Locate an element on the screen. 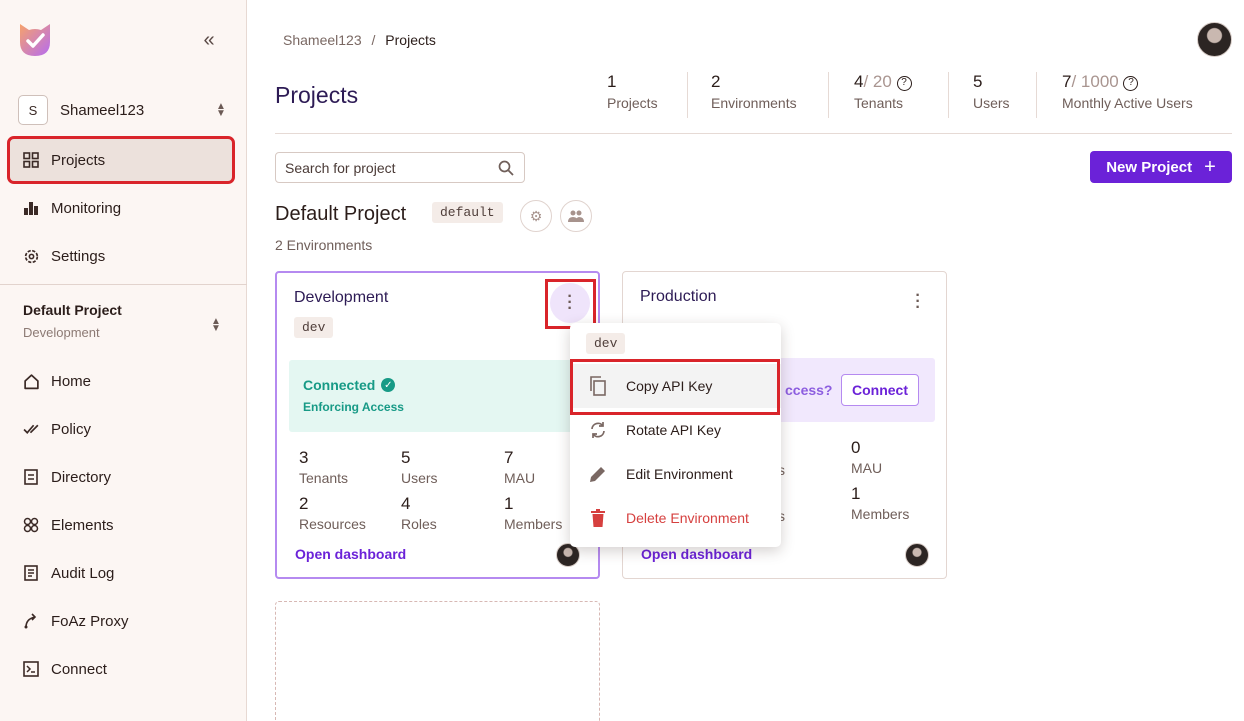  sidebar-divider is located at coordinates (123, 284).